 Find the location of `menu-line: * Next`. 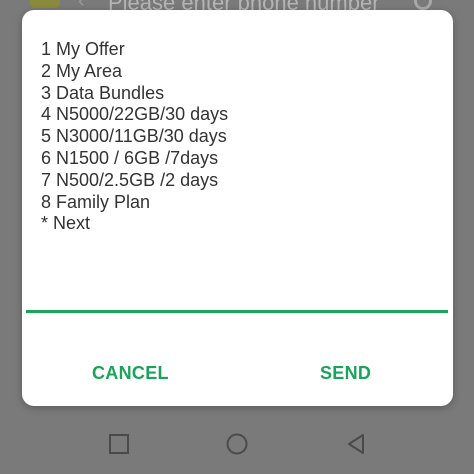

menu-line: * Next is located at coordinates (66, 223).